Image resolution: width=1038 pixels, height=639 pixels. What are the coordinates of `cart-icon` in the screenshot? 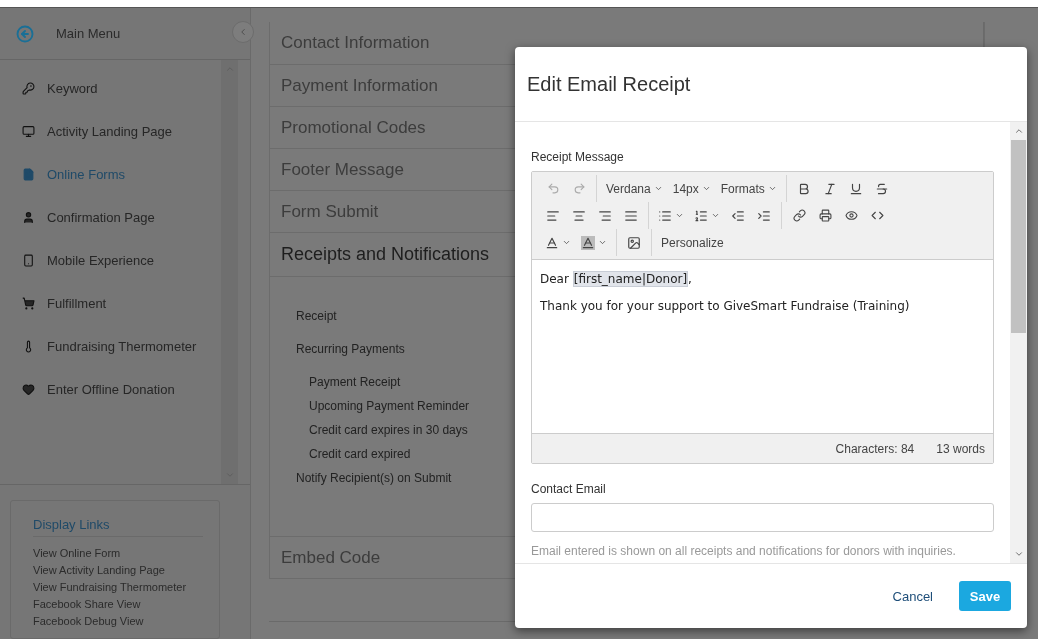 It's located at (28, 304).